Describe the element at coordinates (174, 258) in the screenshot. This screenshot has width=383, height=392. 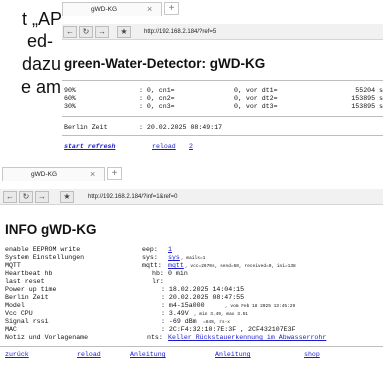
I see `sys-link: sys` at that location.